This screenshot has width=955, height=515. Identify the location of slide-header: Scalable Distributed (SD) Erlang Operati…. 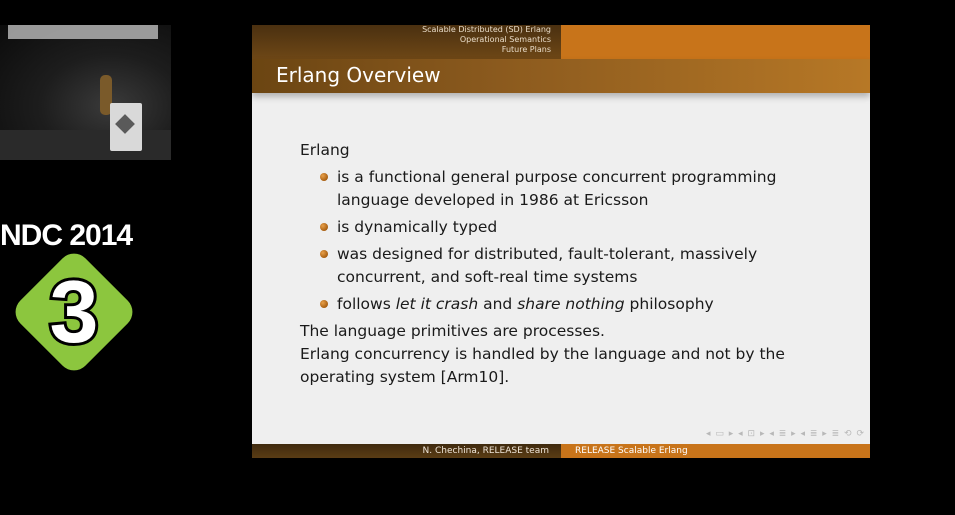
(561, 42).